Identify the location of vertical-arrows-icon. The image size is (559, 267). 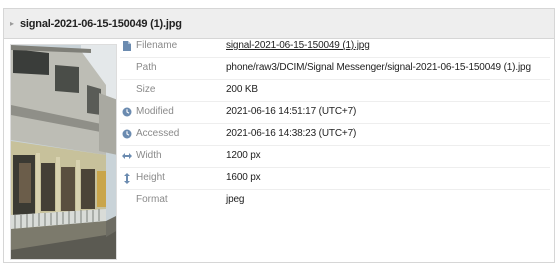
(127, 178).